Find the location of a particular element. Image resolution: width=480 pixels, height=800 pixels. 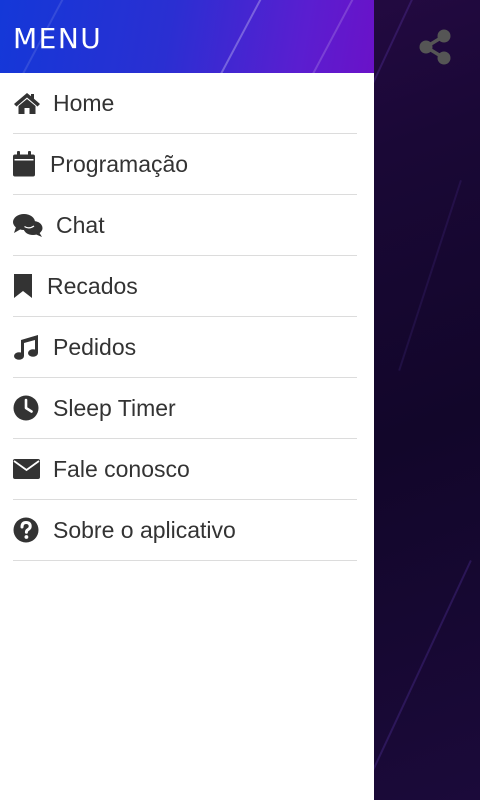

music-icon is located at coordinates (27, 347).